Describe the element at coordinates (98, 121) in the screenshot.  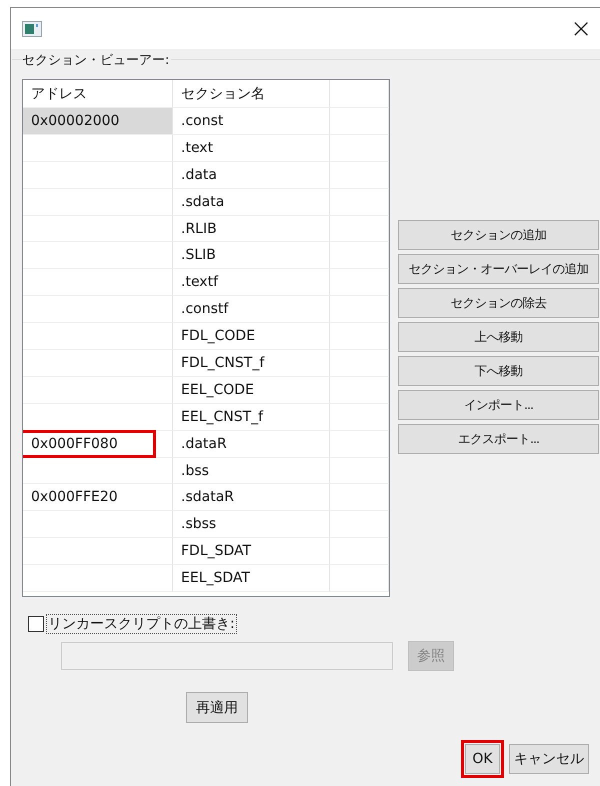
I see `address-cell: 0x00002000` at that location.